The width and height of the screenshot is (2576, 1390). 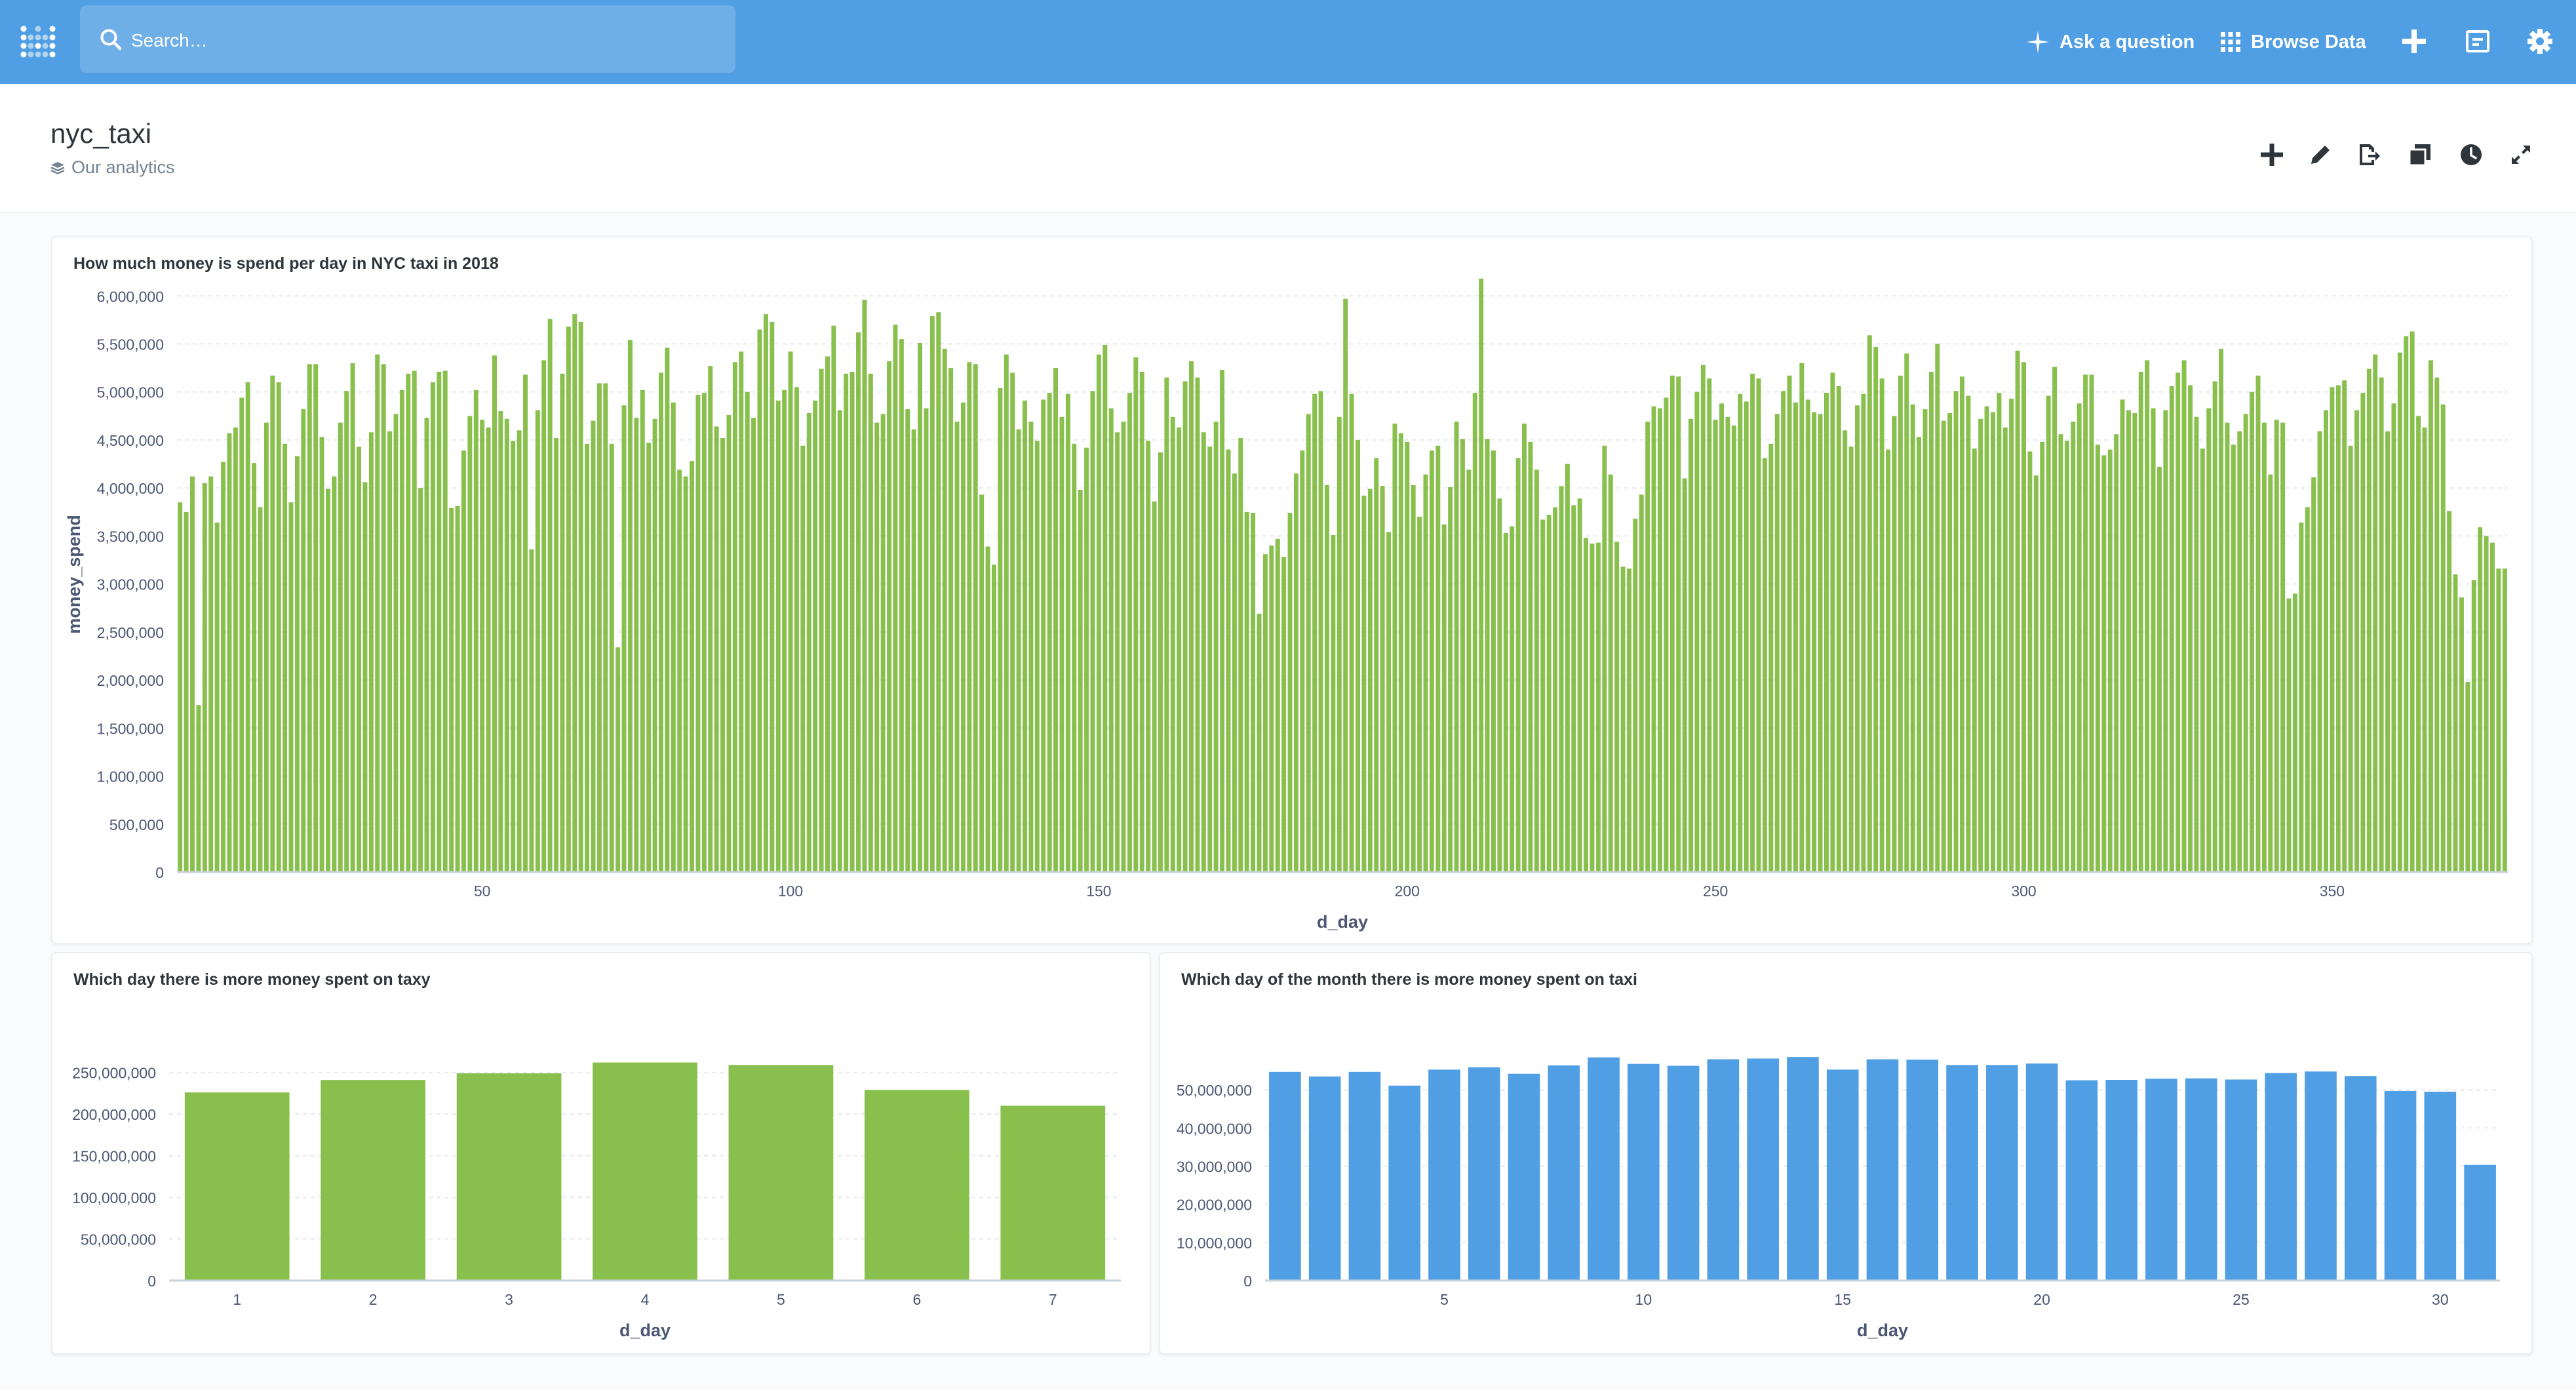 What do you see at coordinates (482, 891) in the screenshot?
I see `x-tick-label: 50` at bounding box center [482, 891].